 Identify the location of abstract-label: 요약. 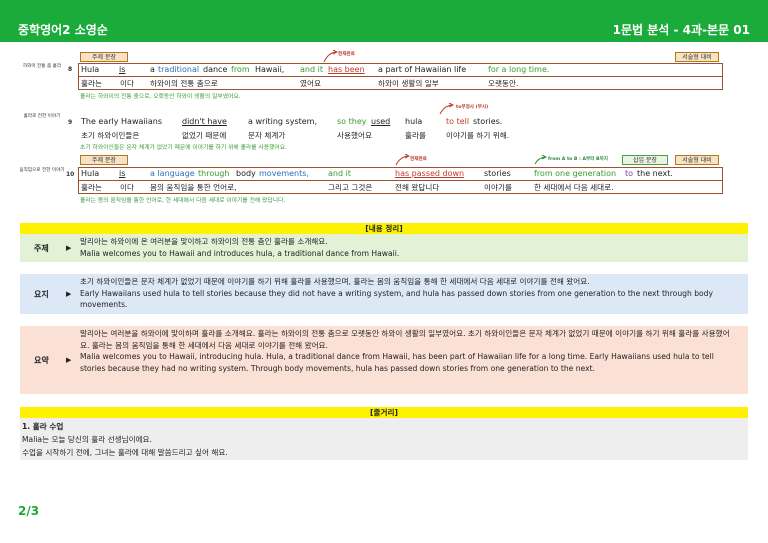
(41, 360).